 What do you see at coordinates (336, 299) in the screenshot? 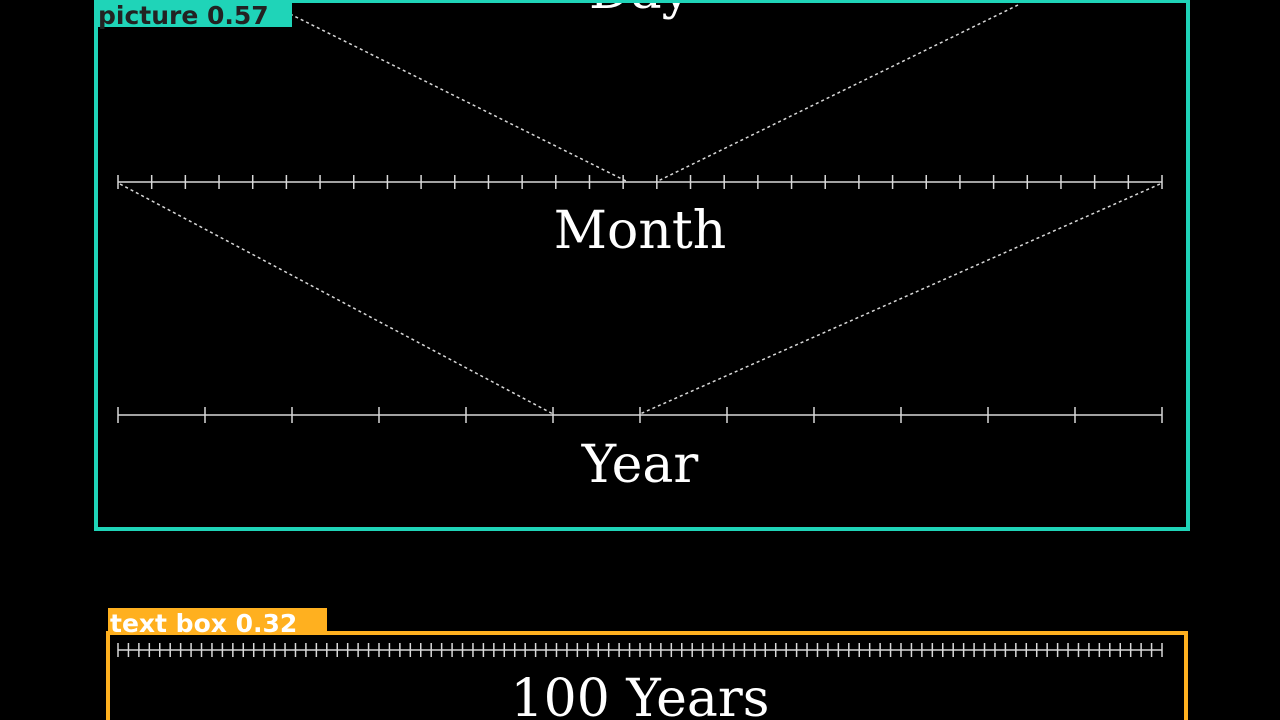
I see `connector-month-left` at bounding box center [336, 299].